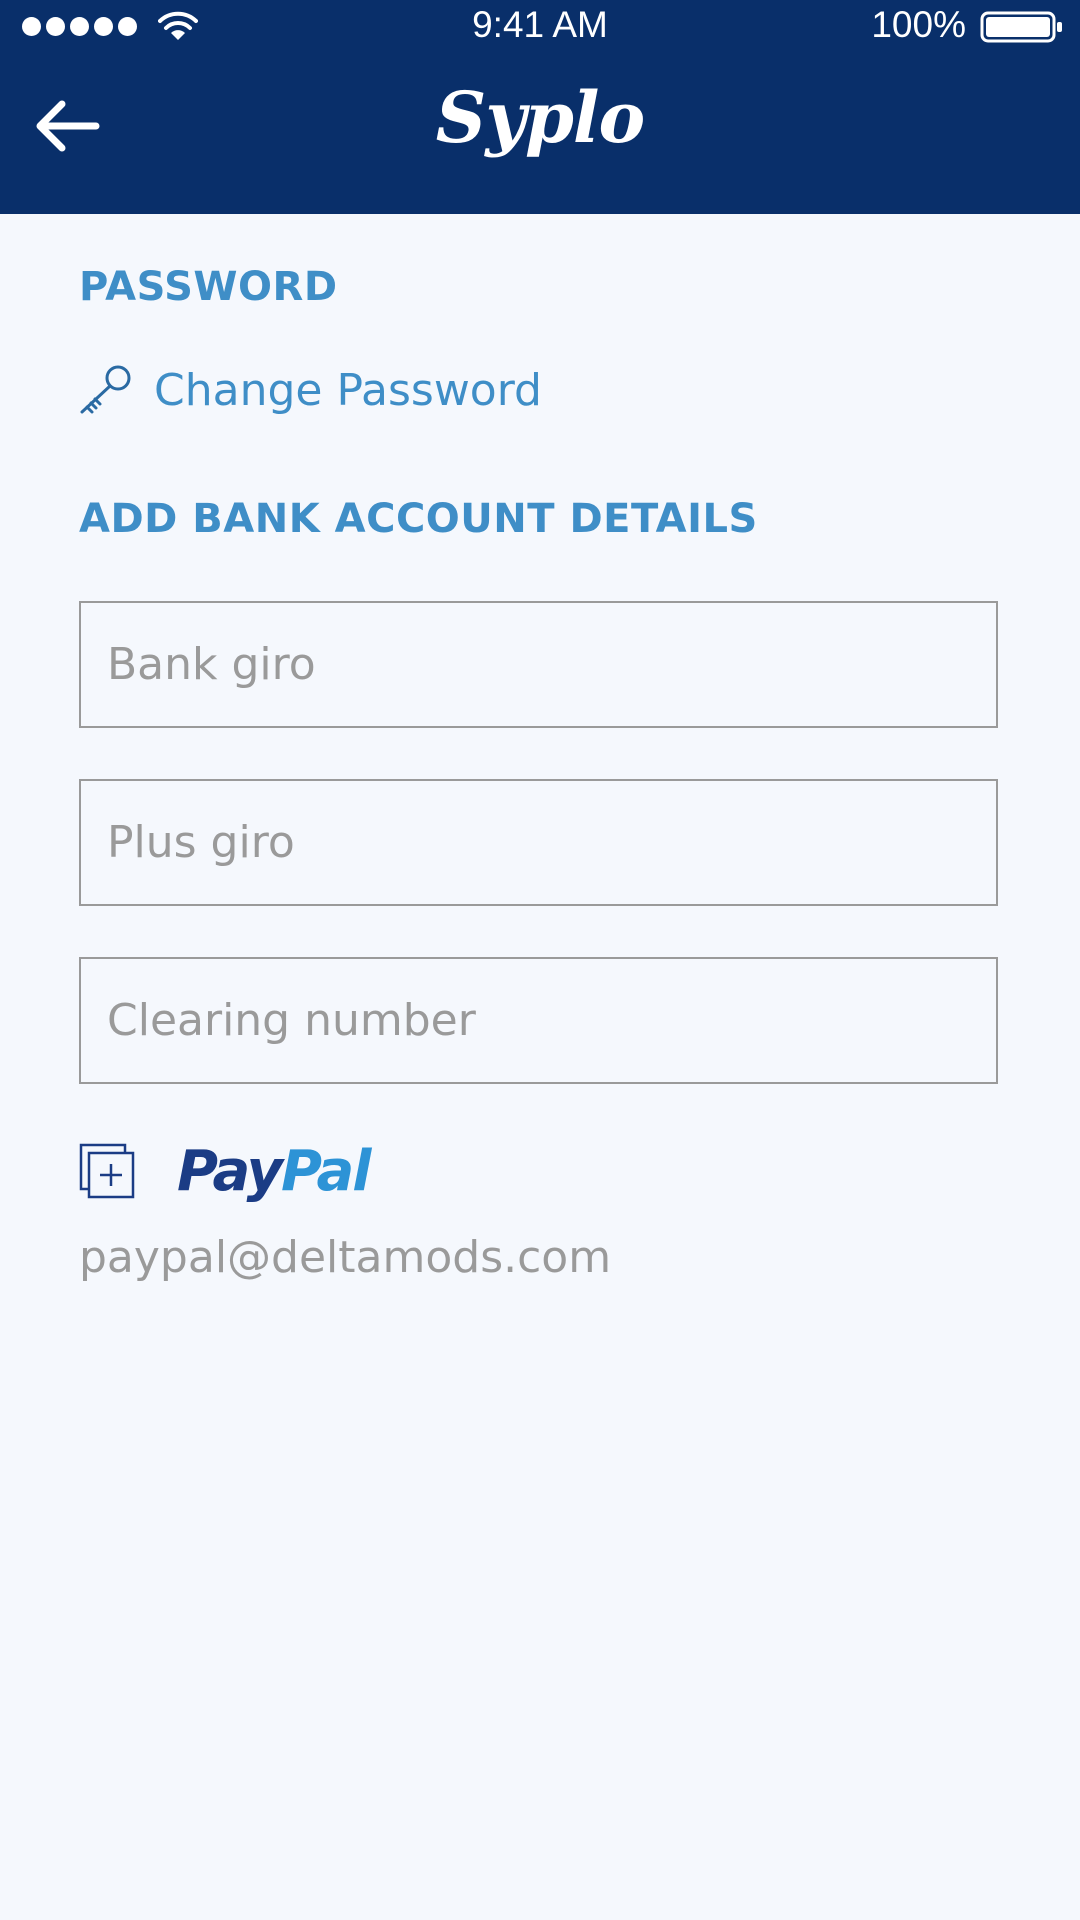 This screenshot has height=1920, width=1080. I want to click on battery-full-icon, so click(1021, 27).